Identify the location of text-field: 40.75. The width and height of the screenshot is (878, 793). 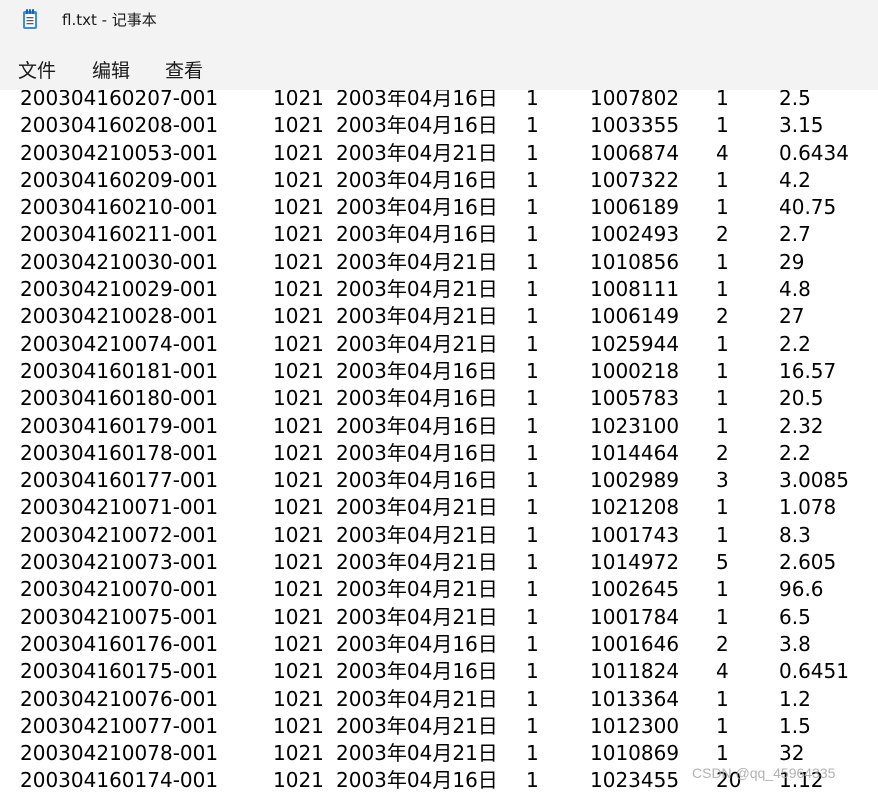
(808, 207).